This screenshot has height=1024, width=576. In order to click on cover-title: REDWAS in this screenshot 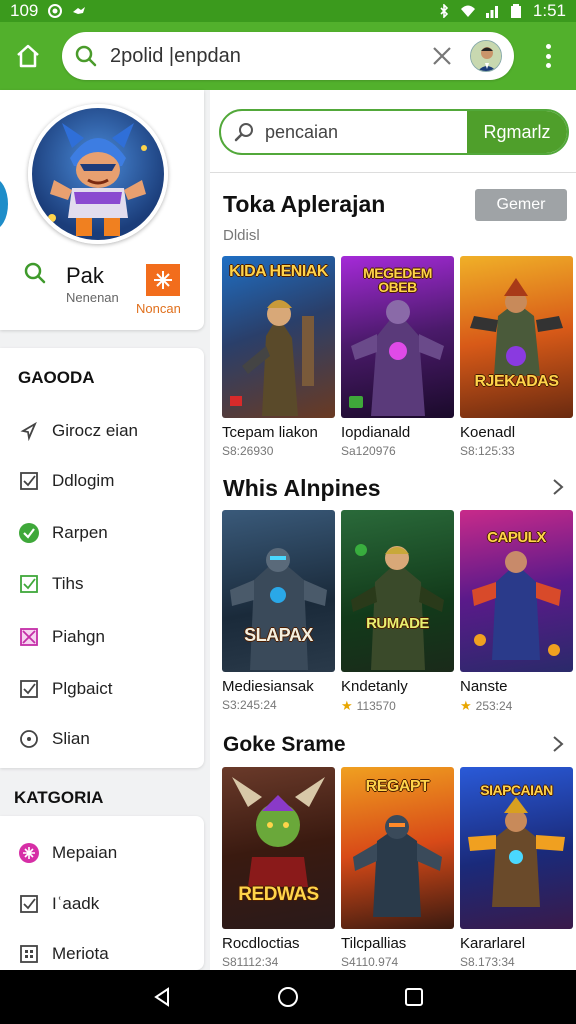, I will do `click(278, 894)`.